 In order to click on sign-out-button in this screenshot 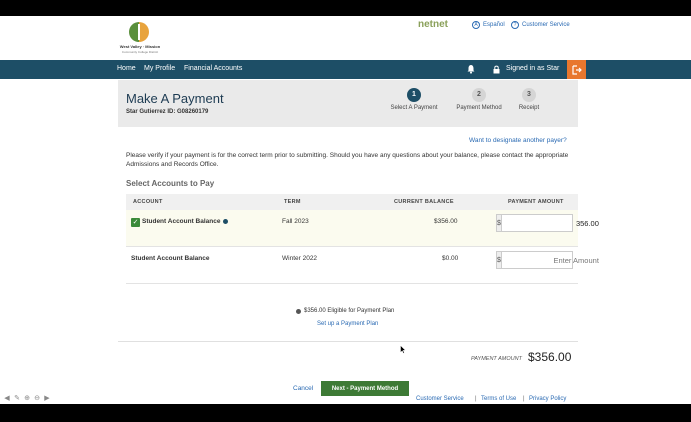, I will do `click(576, 69)`.